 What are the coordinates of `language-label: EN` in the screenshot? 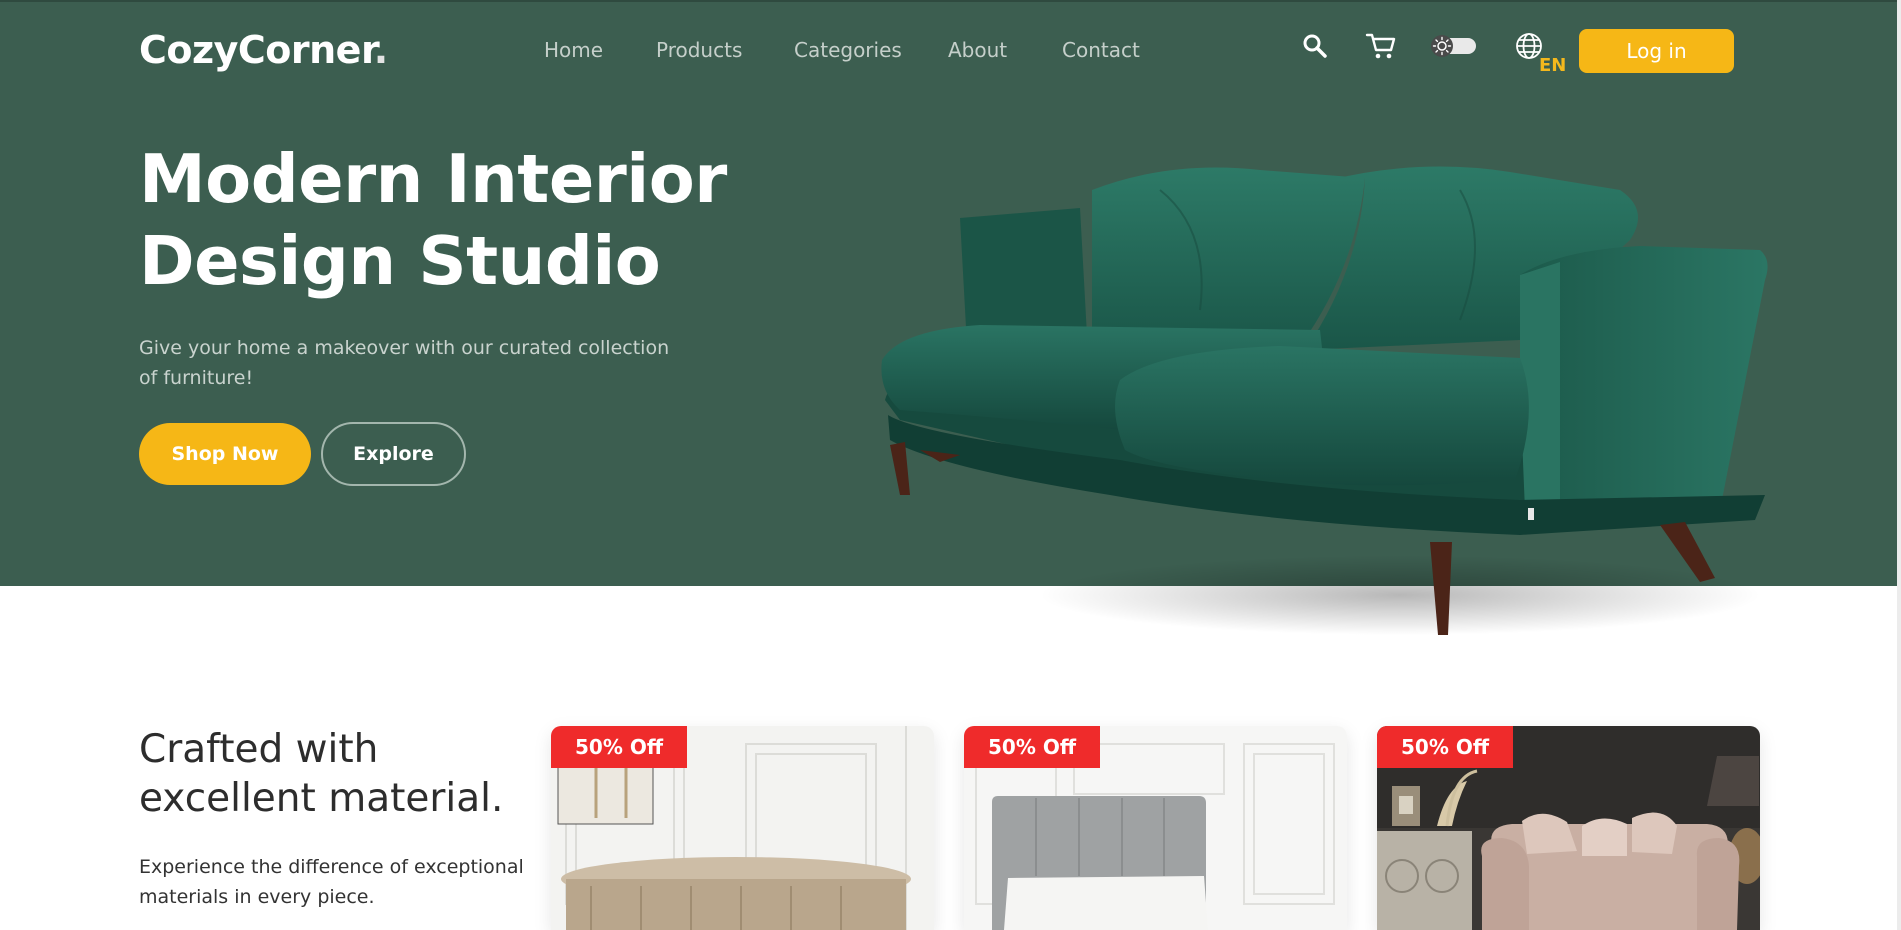 It's located at (1552, 65).